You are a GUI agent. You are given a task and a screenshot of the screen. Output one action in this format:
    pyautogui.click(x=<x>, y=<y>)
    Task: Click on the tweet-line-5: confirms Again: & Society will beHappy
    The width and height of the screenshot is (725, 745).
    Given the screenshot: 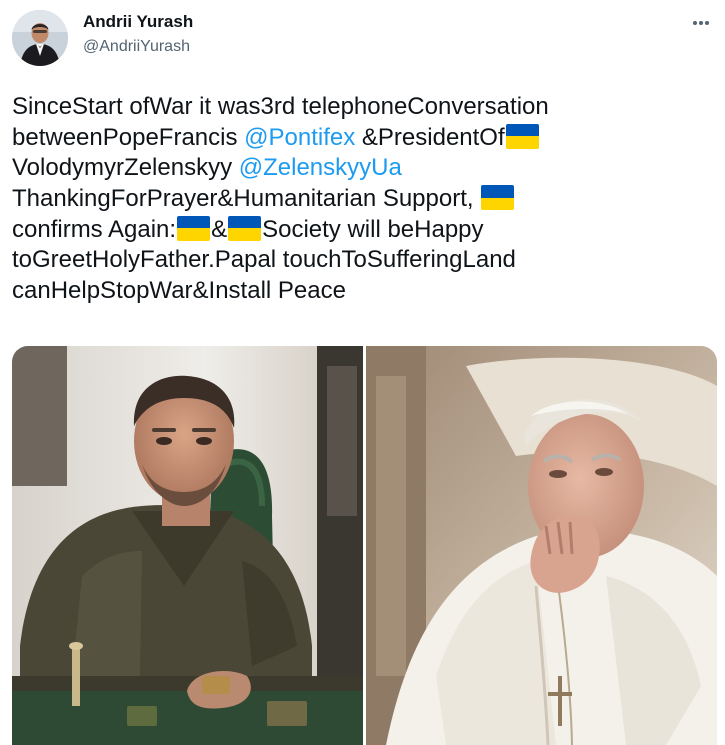 What is the action you would take?
    pyautogui.click(x=362, y=230)
    